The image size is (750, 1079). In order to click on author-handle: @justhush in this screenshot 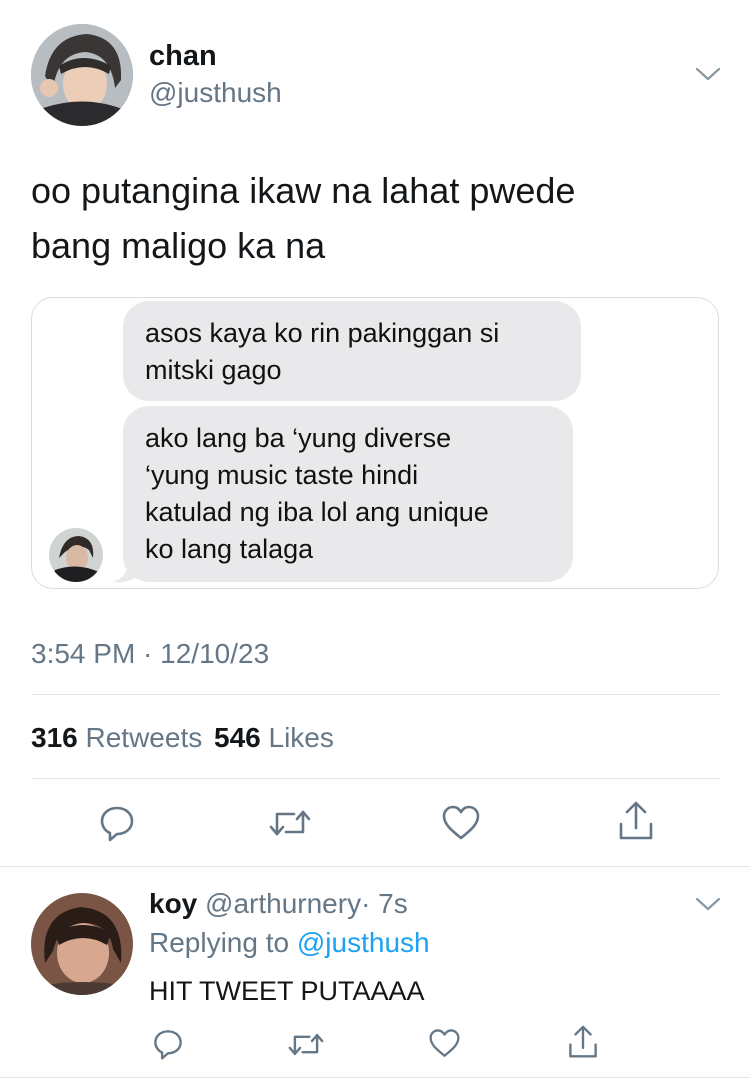, I will do `click(215, 93)`.